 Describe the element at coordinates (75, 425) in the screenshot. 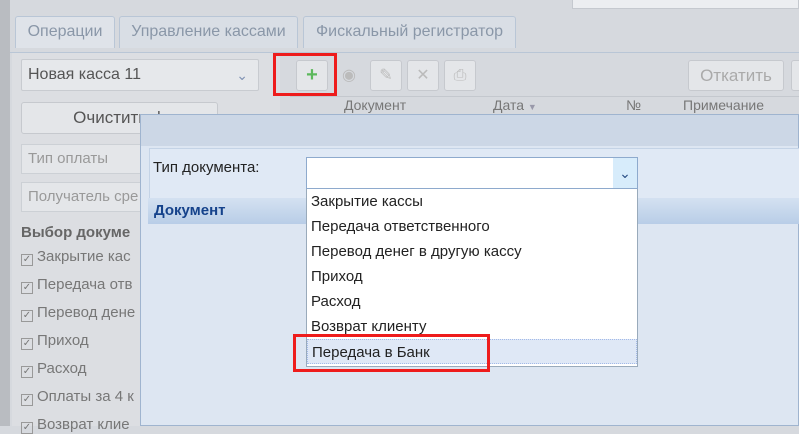

I see `doc-check: ✓ Возврат клие` at that location.